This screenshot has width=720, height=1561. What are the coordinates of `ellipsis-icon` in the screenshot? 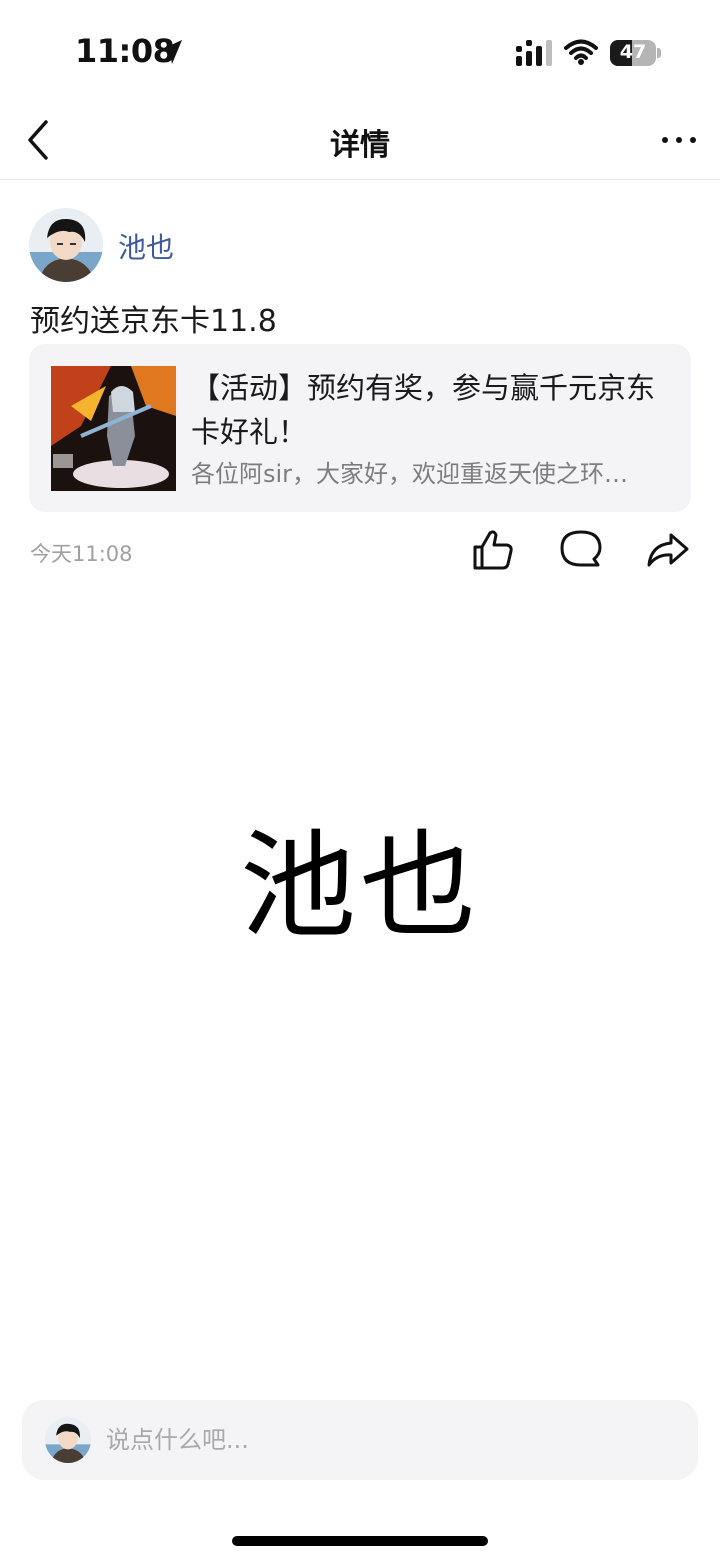 It's located at (679, 140).